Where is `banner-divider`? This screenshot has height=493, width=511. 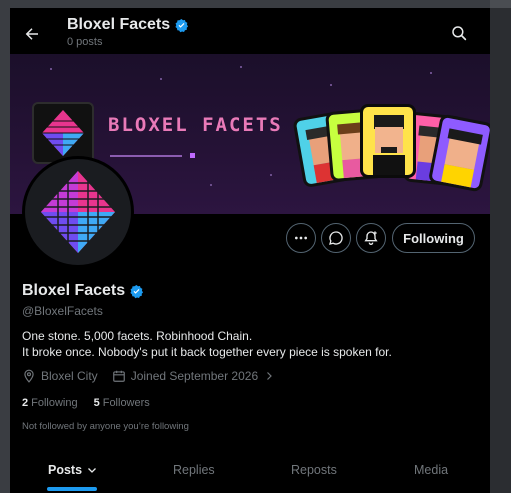 banner-divider is located at coordinates (146, 156).